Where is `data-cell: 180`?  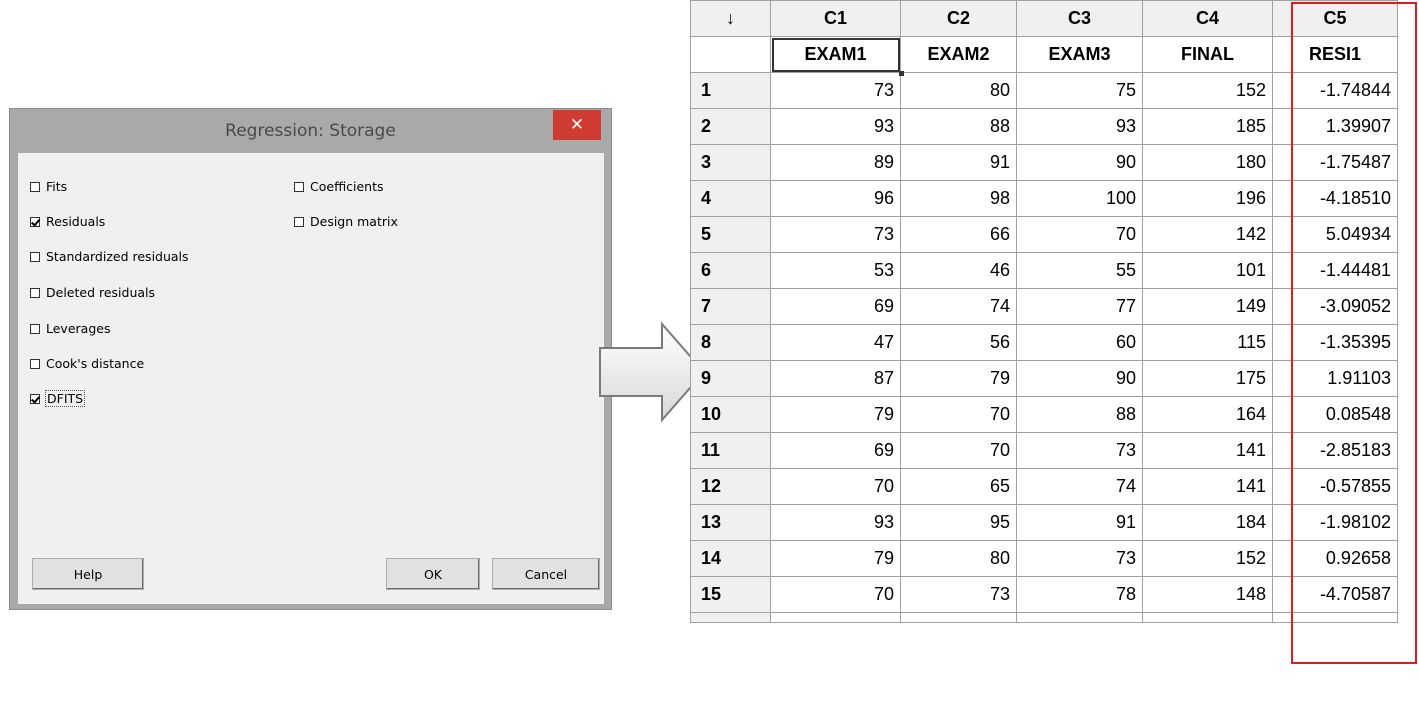 data-cell: 180 is located at coordinates (1207, 162).